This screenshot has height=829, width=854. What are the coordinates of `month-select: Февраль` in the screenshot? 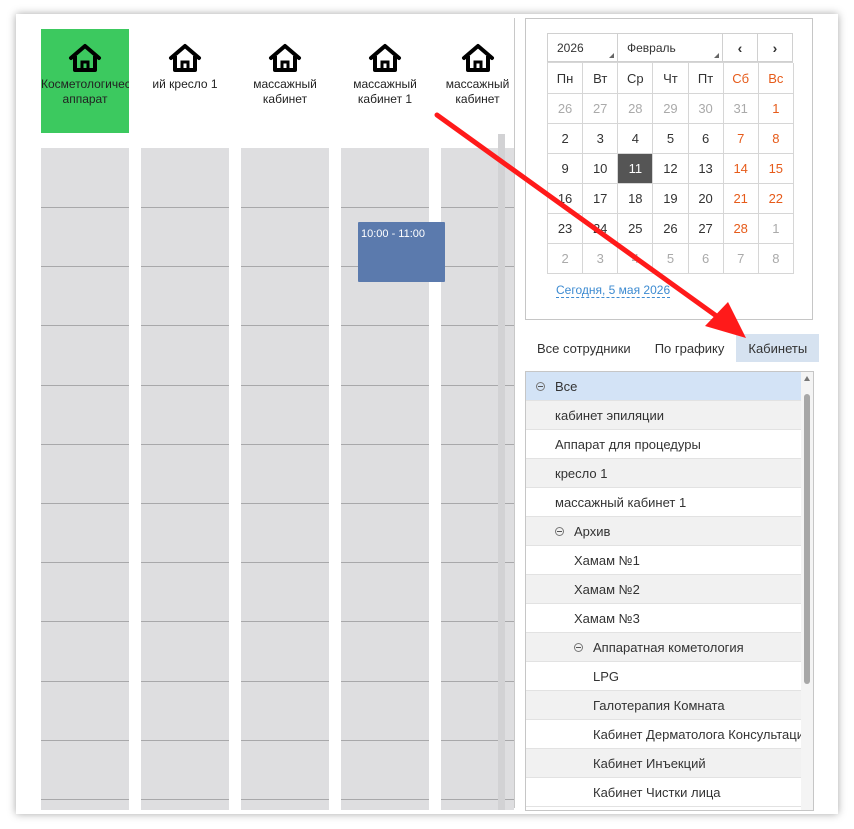 It's located at (670, 47).